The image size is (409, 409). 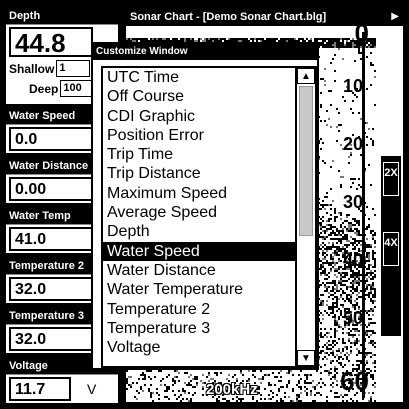 I want to click on depth-tick-label: 30, so click(x=352, y=202).